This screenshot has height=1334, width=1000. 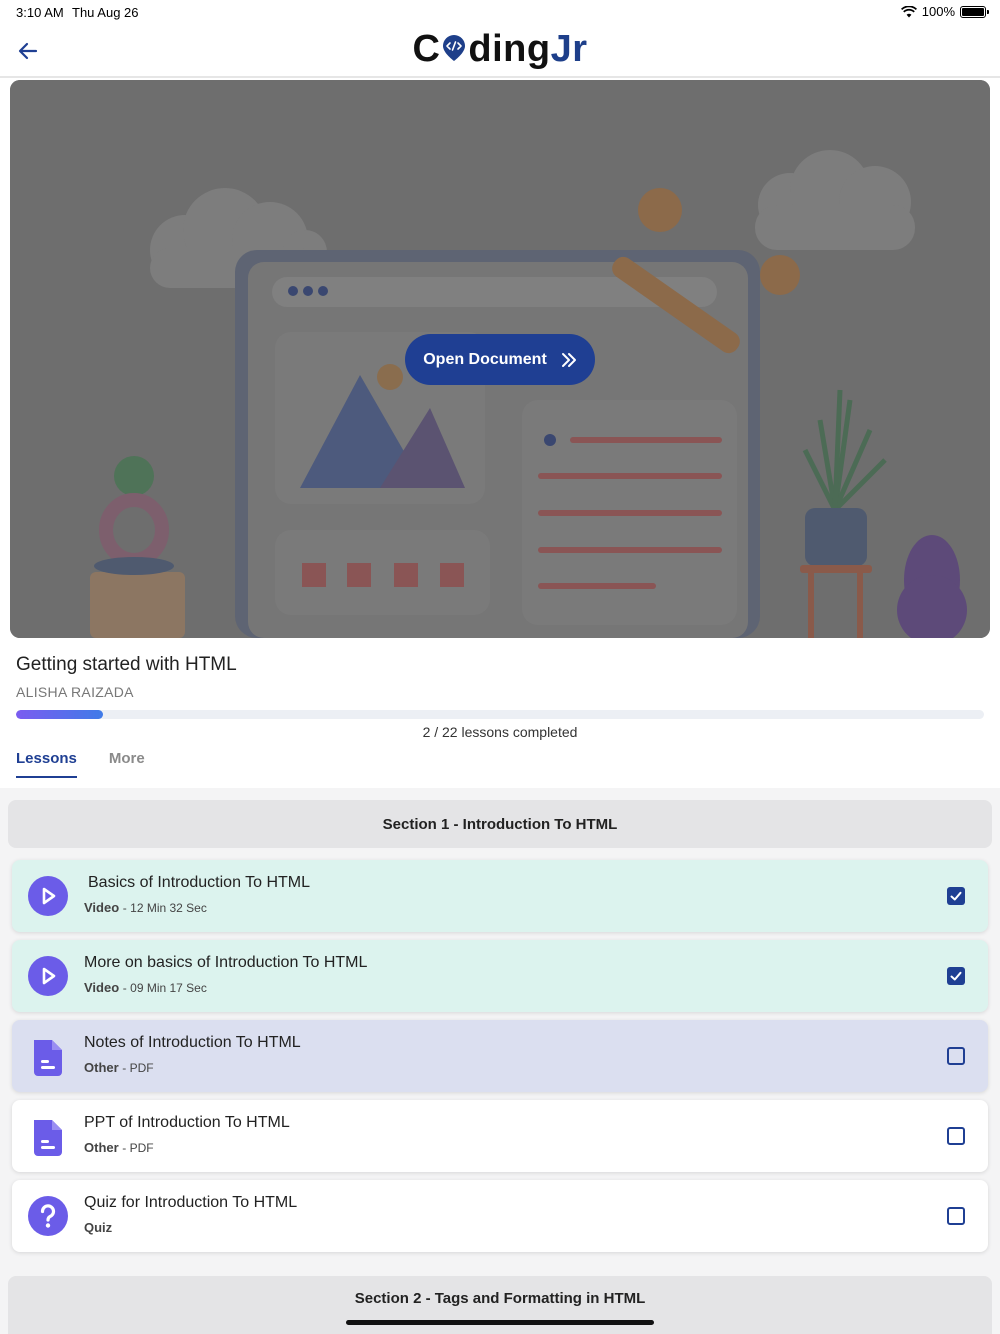 What do you see at coordinates (500, 714) in the screenshot?
I see `course-progress-bar` at bounding box center [500, 714].